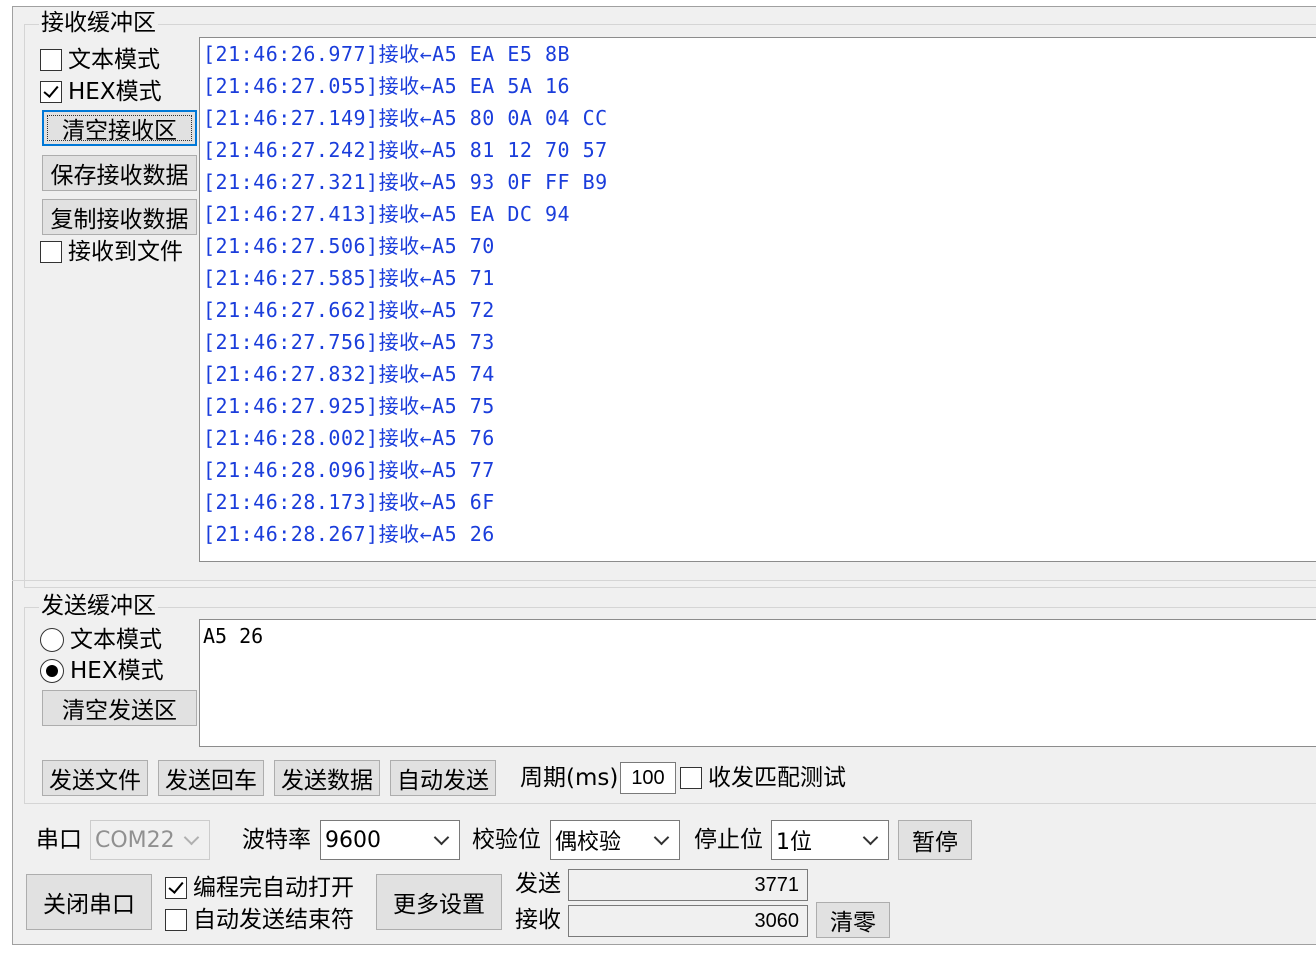 Image resolution: width=1316 pixels, height=955 pixels. I want to click on match-test-label: 收发匹配测试, so click(777, 778).